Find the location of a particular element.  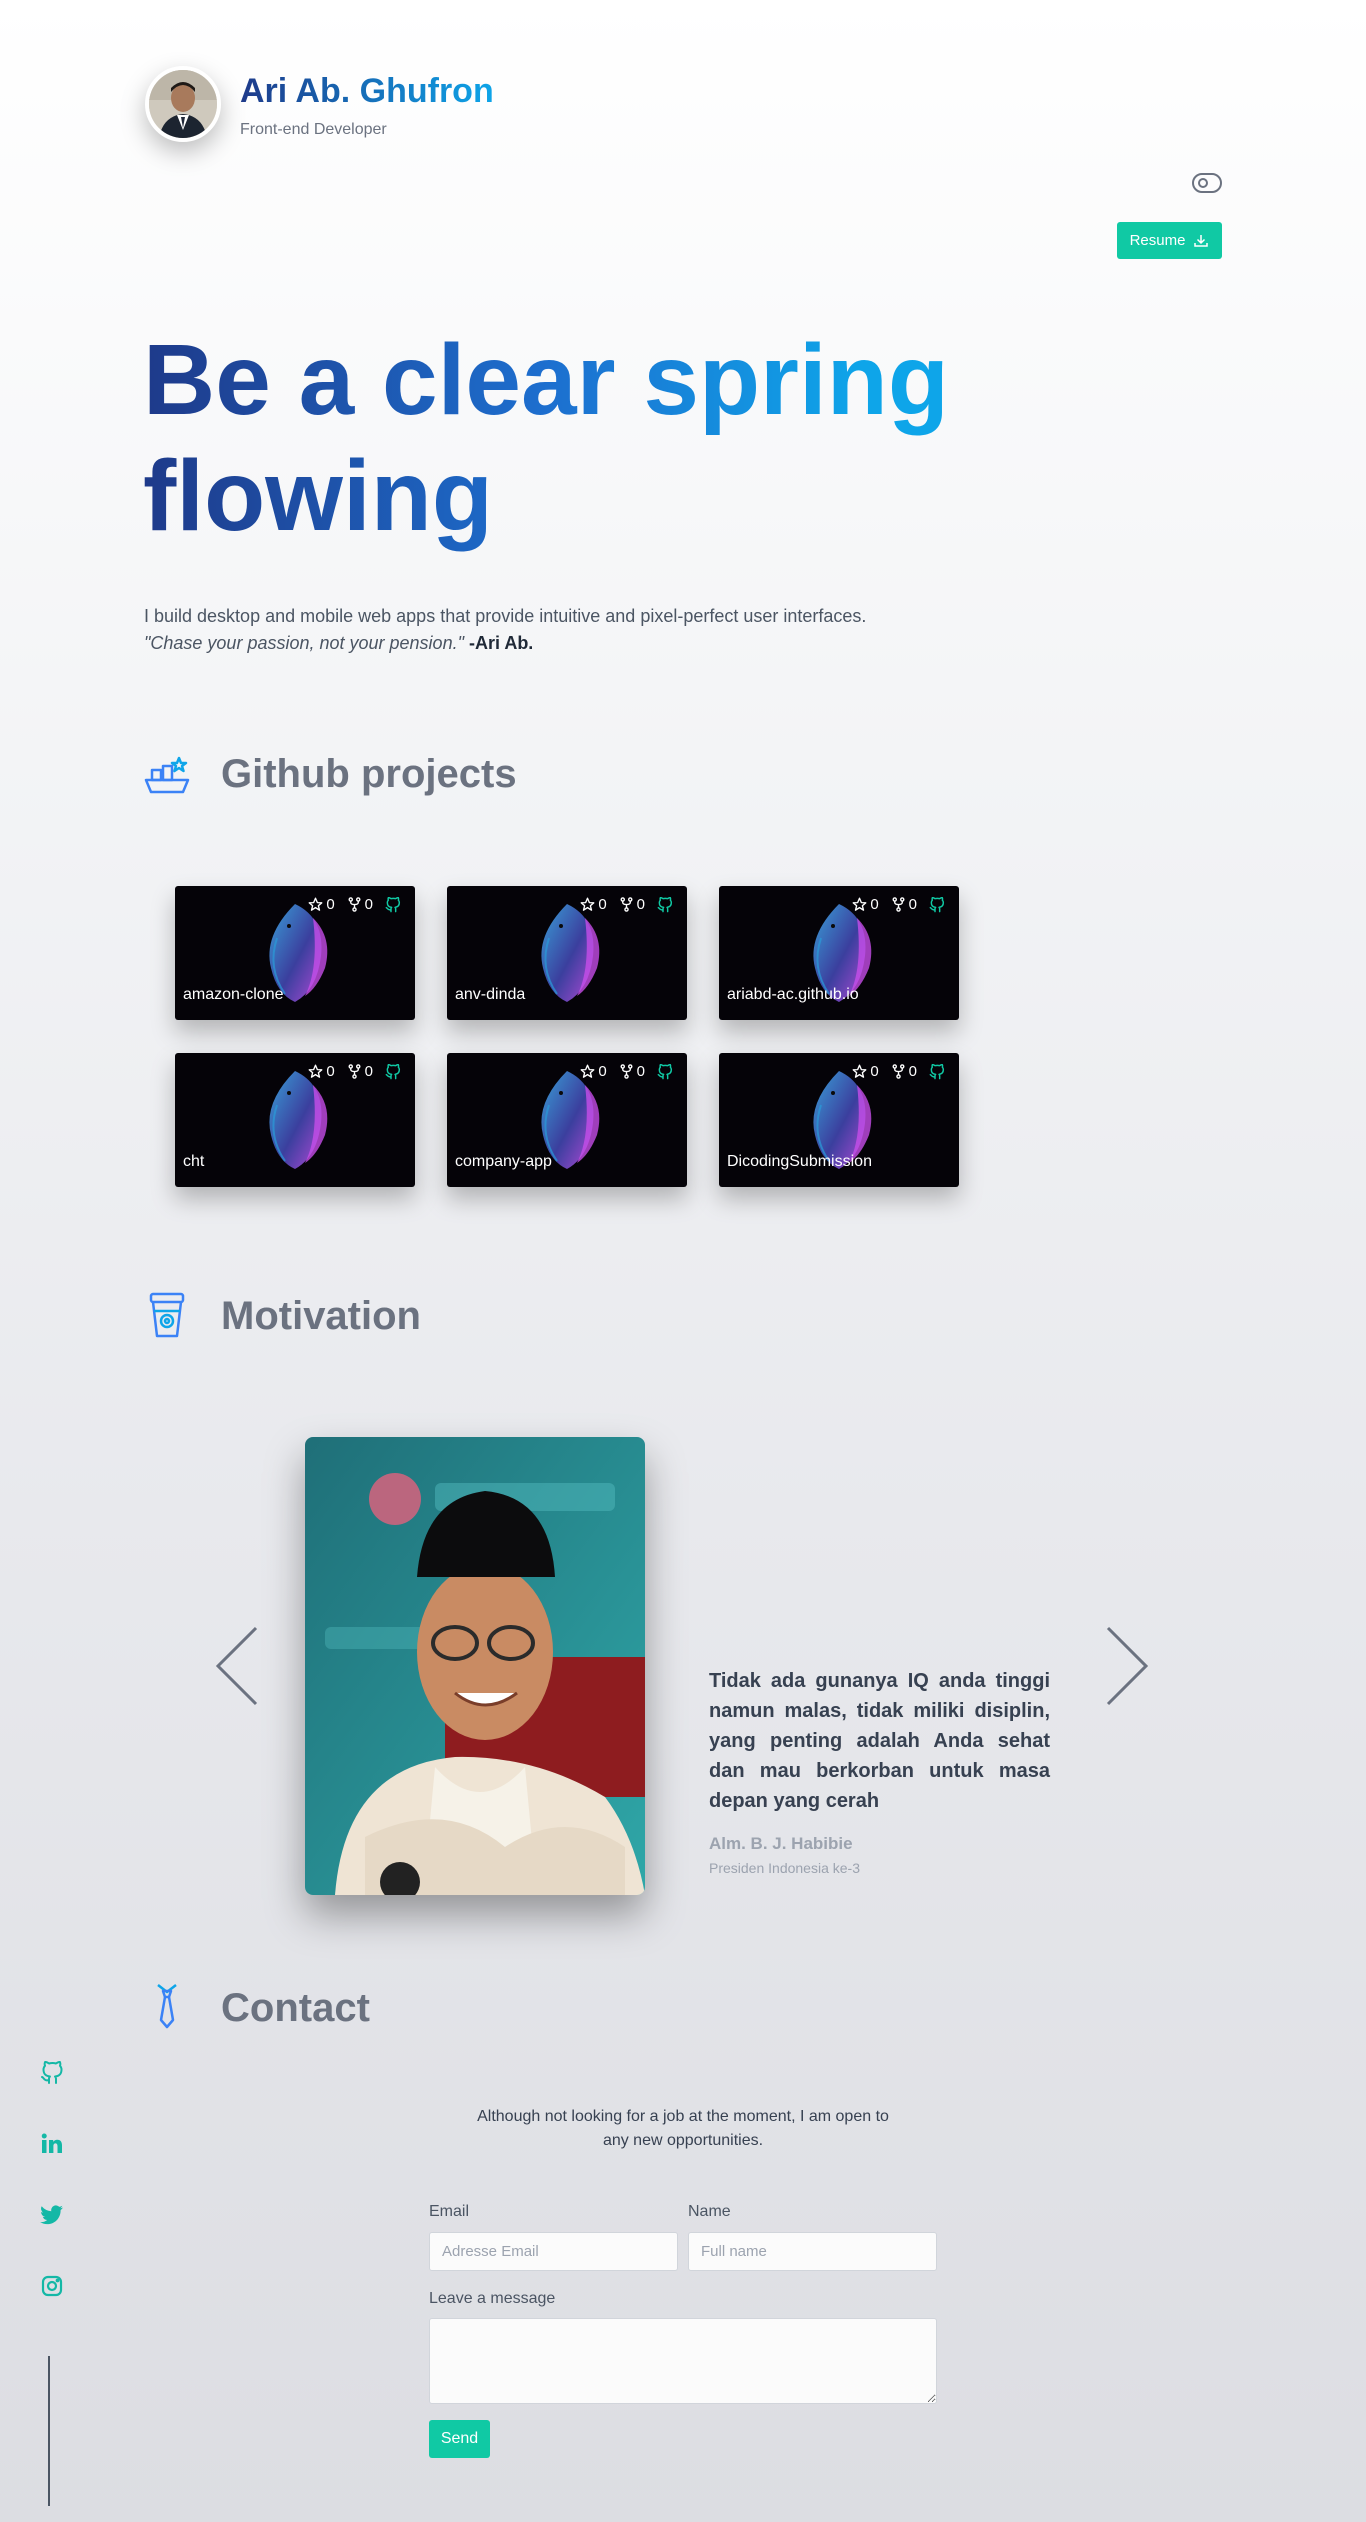

hero-heading: Be a clear spring flowing is located at coordinates (593, 438).